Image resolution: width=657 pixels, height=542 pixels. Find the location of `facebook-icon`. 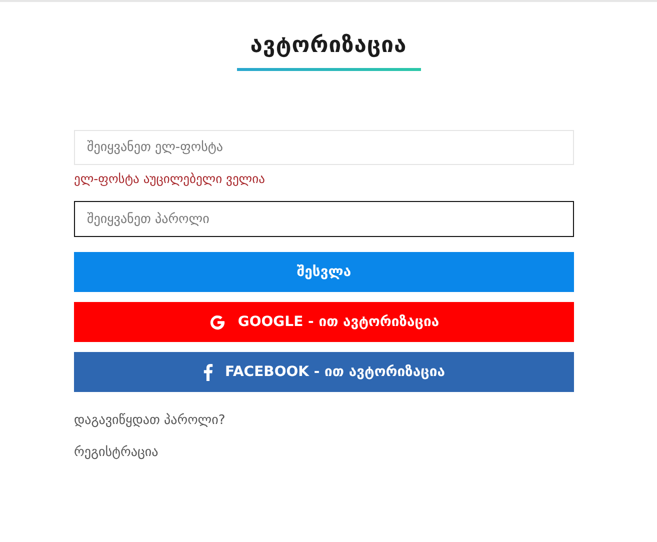

facebook-icon is located at coordinates (208, 372).